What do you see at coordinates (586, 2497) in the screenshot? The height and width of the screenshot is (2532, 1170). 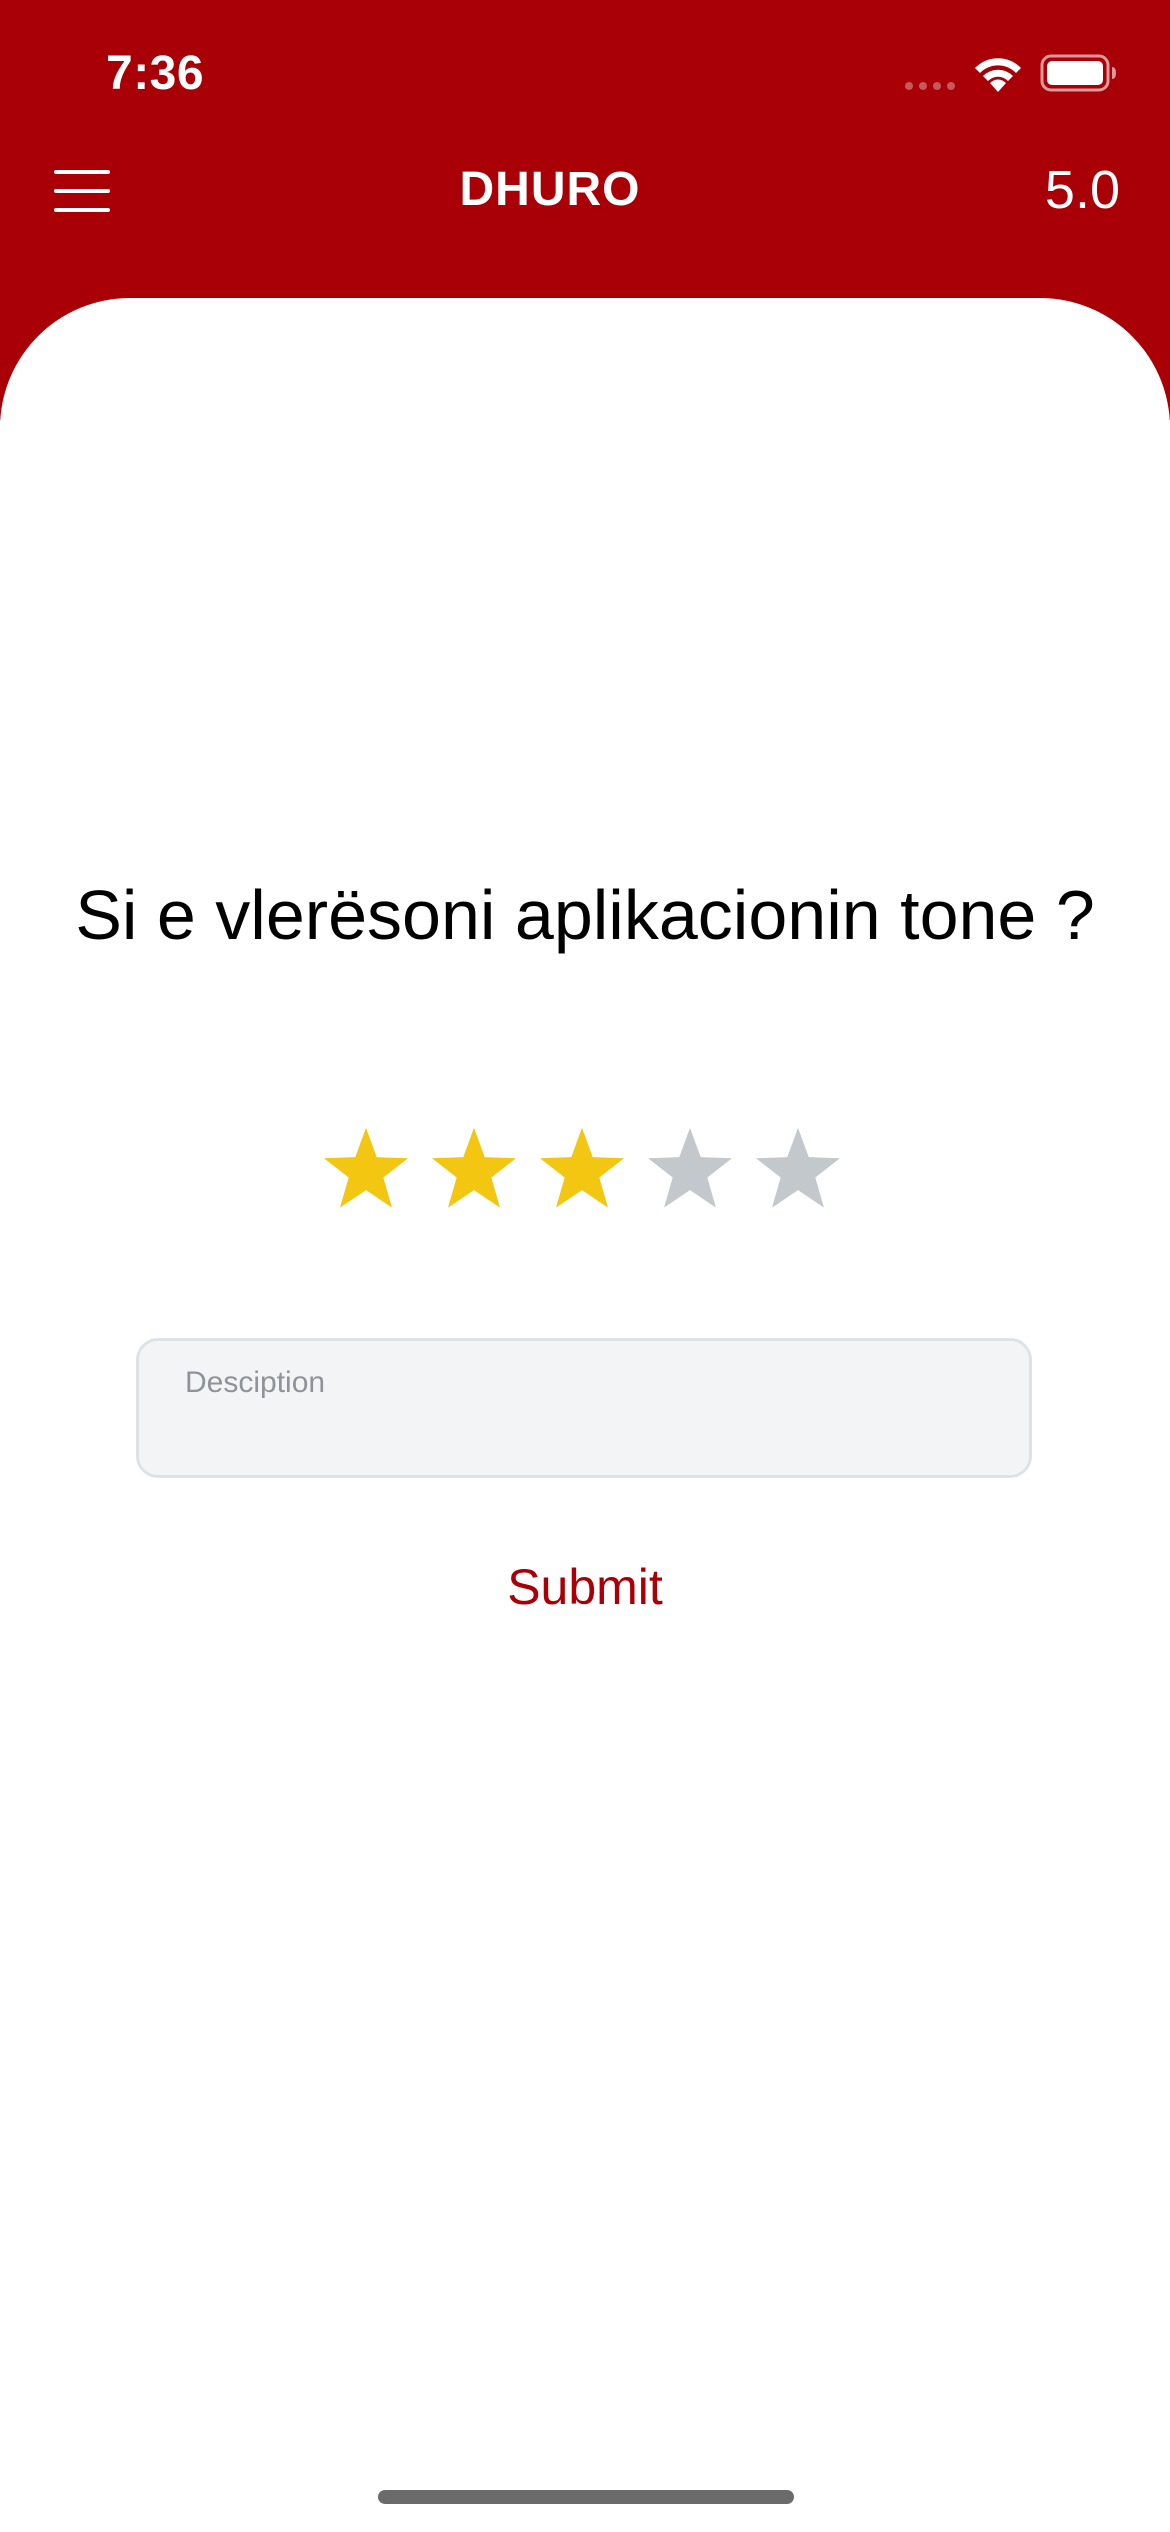 I see `home-indicator` at bounding box center [586, 2497].